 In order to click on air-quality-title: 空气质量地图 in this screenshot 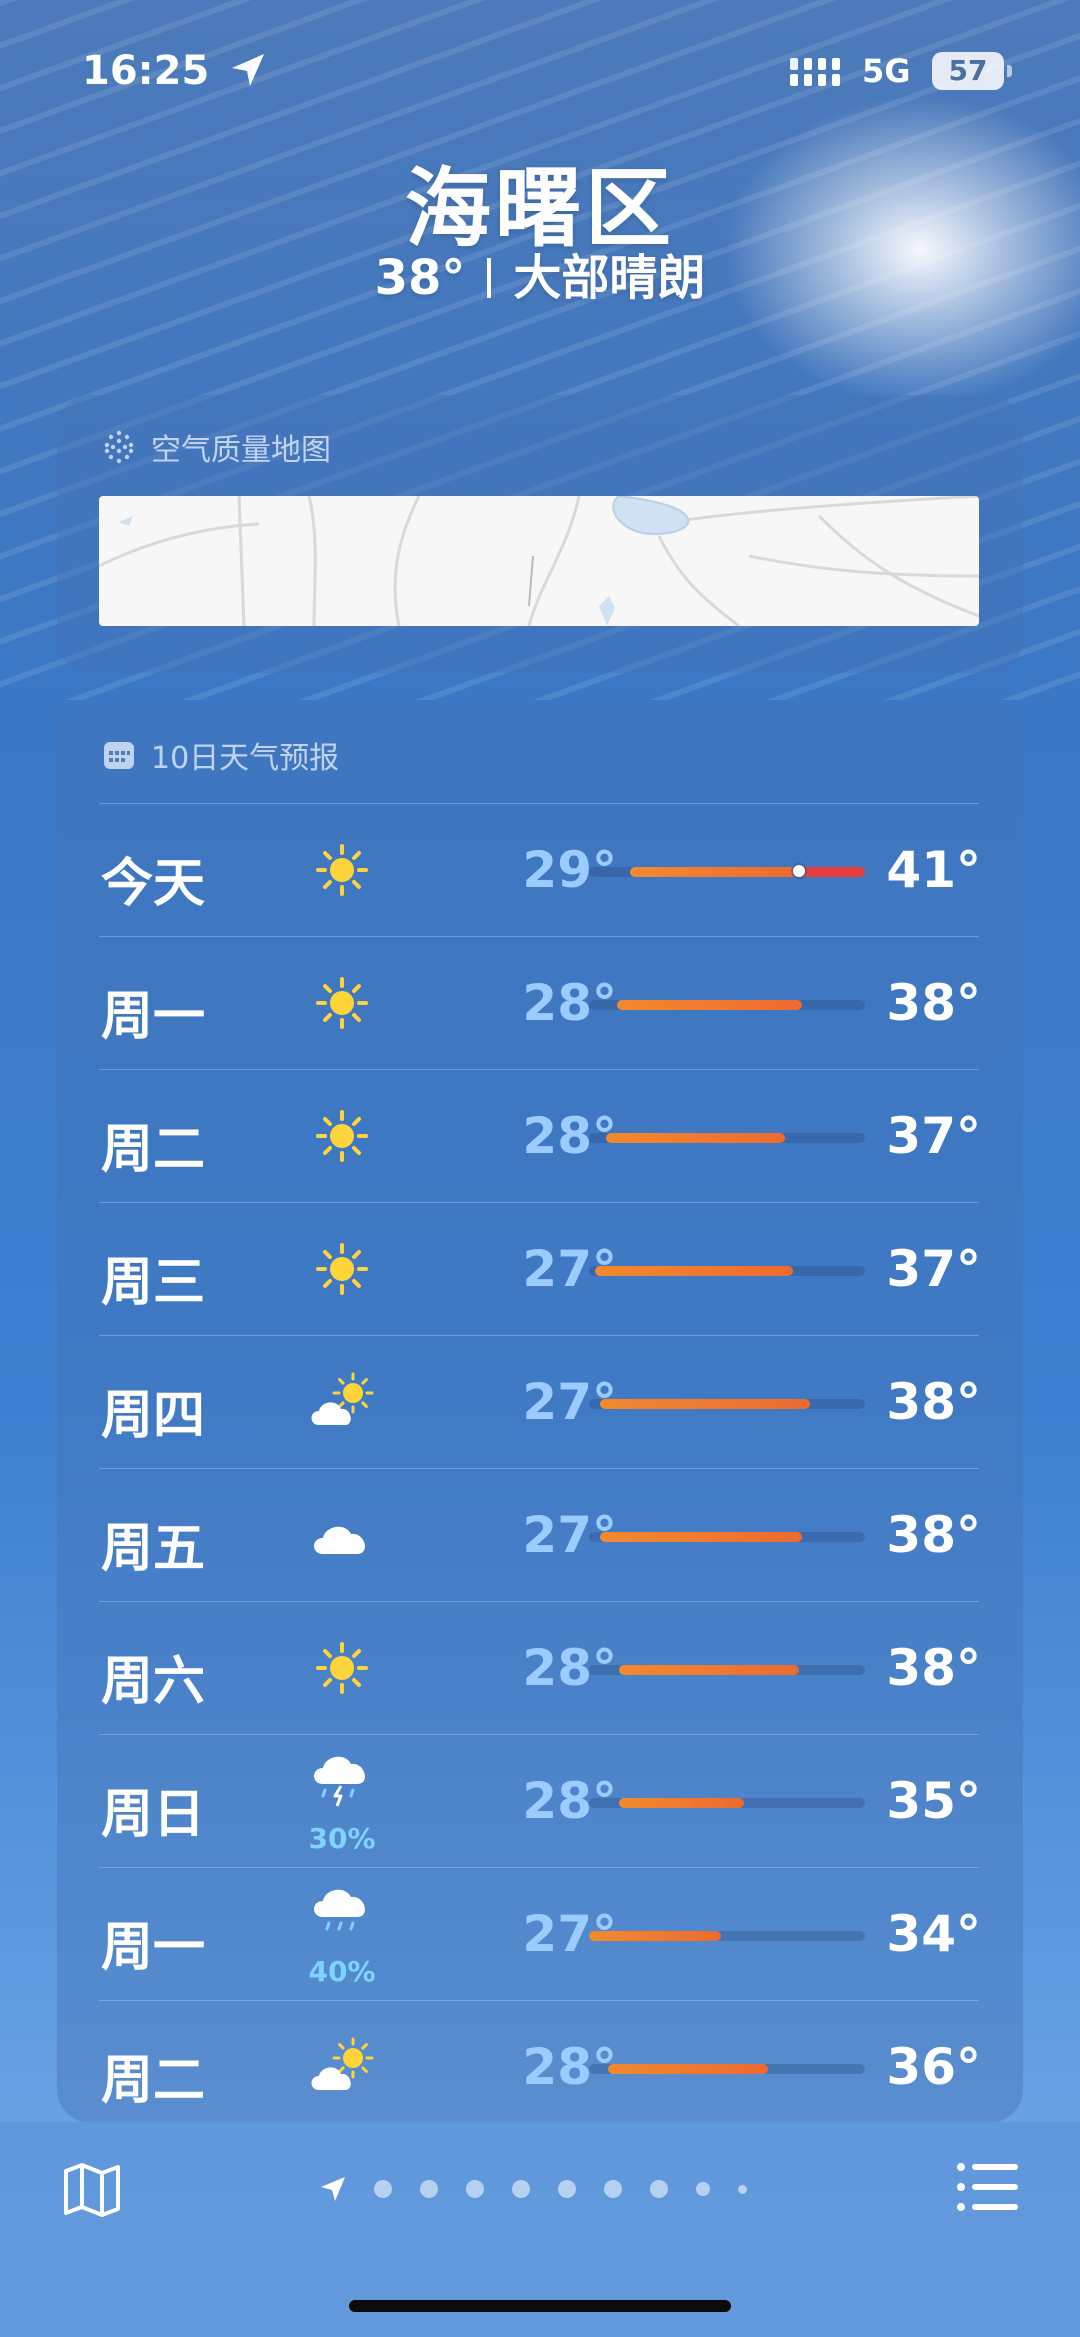, I will do `click(241, 450)`.